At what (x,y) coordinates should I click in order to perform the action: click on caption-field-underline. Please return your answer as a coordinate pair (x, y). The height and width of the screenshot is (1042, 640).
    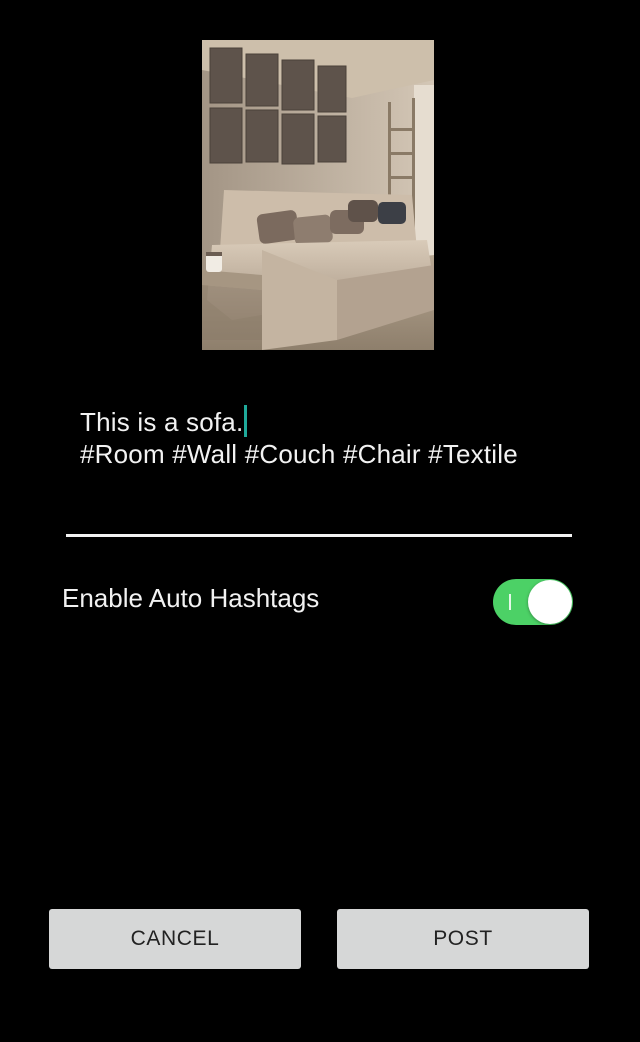
    Looking at the image, I should click on (319, 535).